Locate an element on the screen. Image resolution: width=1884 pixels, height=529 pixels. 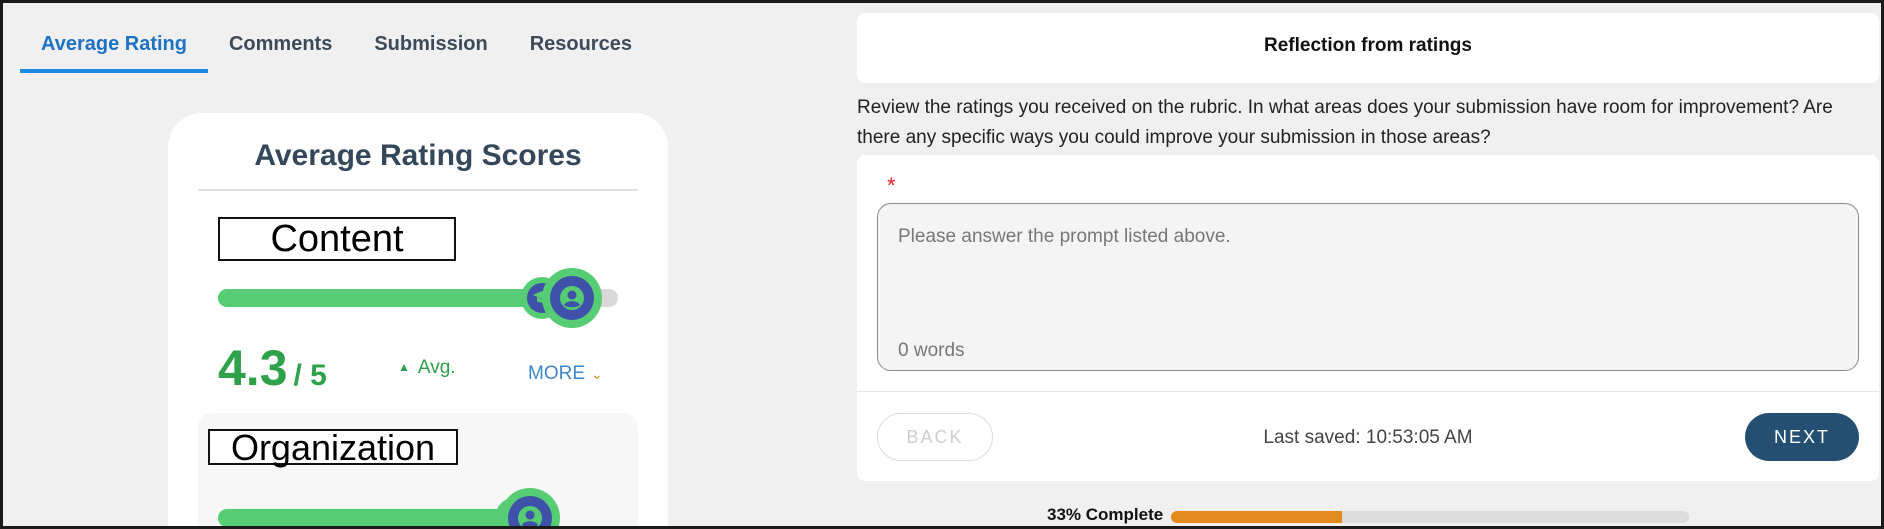
content-score: 4.3/ 5 is located at coordinates (272, 368).